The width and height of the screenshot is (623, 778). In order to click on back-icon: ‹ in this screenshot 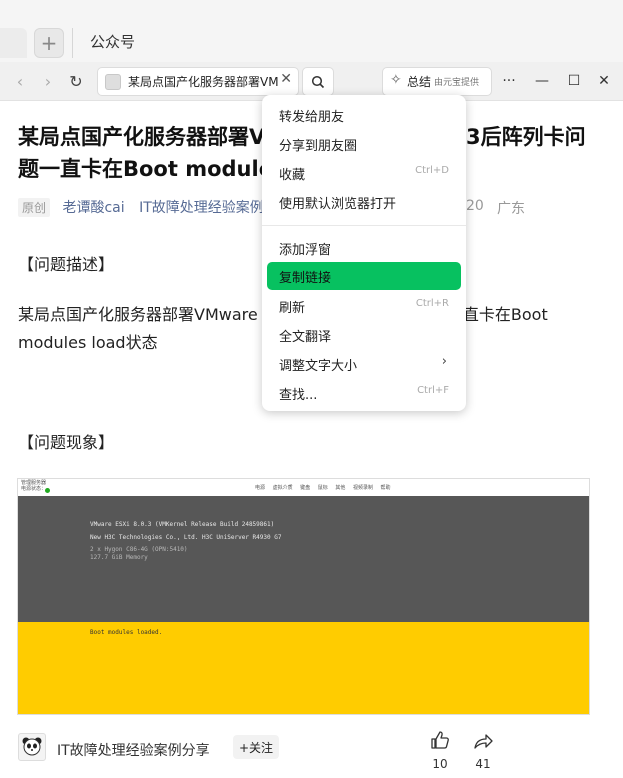, I will do `click(20, 81)`.